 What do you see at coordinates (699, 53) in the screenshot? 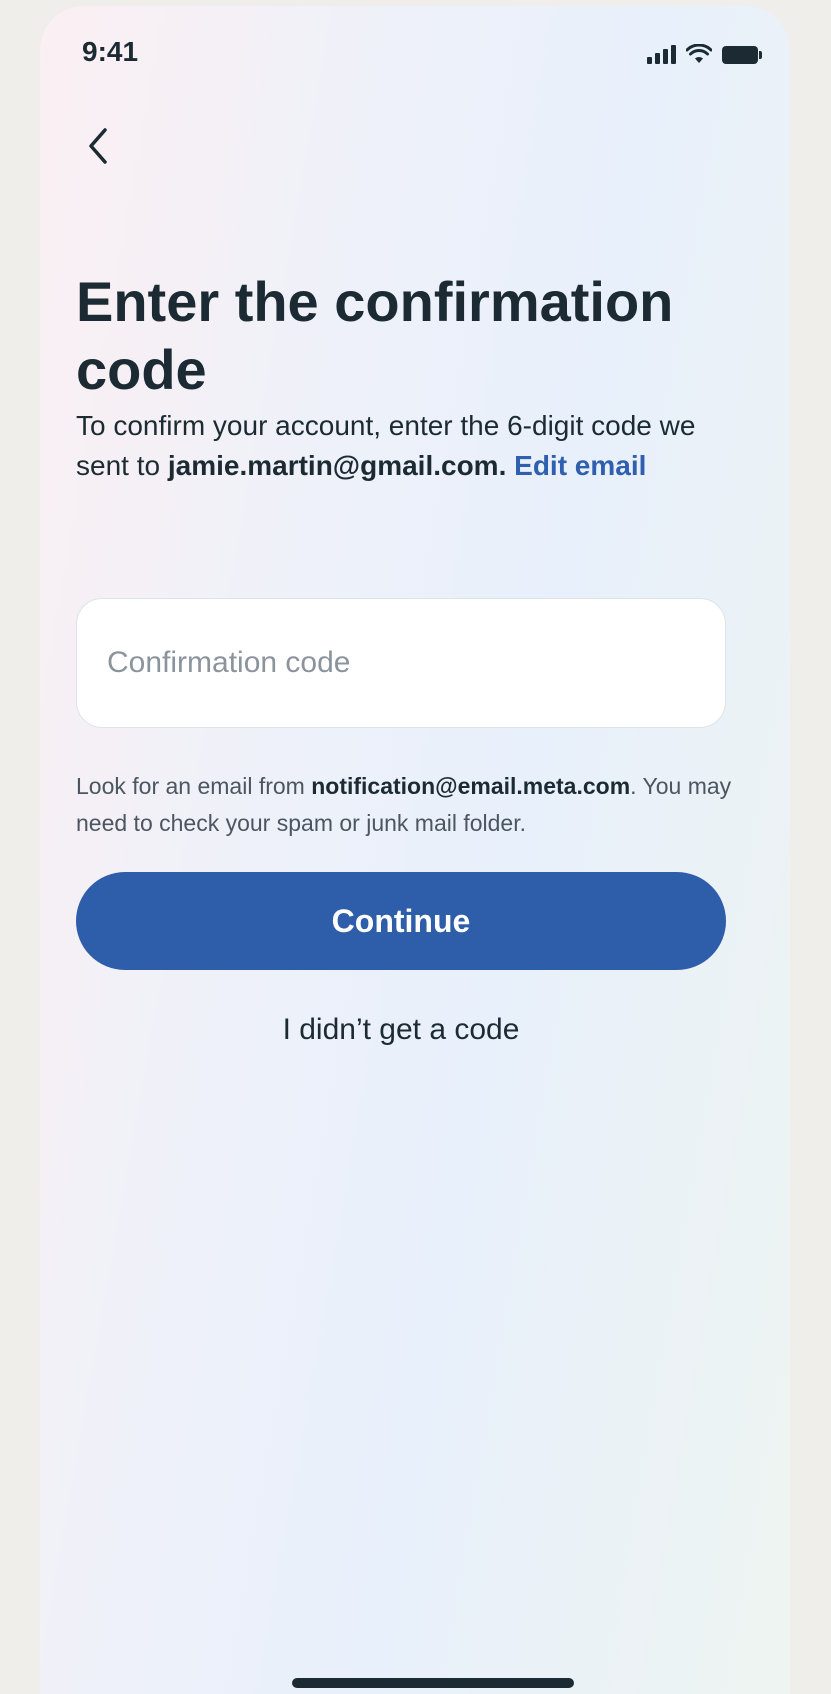
I see `wifi-icon` at bounding box center [699, 53].